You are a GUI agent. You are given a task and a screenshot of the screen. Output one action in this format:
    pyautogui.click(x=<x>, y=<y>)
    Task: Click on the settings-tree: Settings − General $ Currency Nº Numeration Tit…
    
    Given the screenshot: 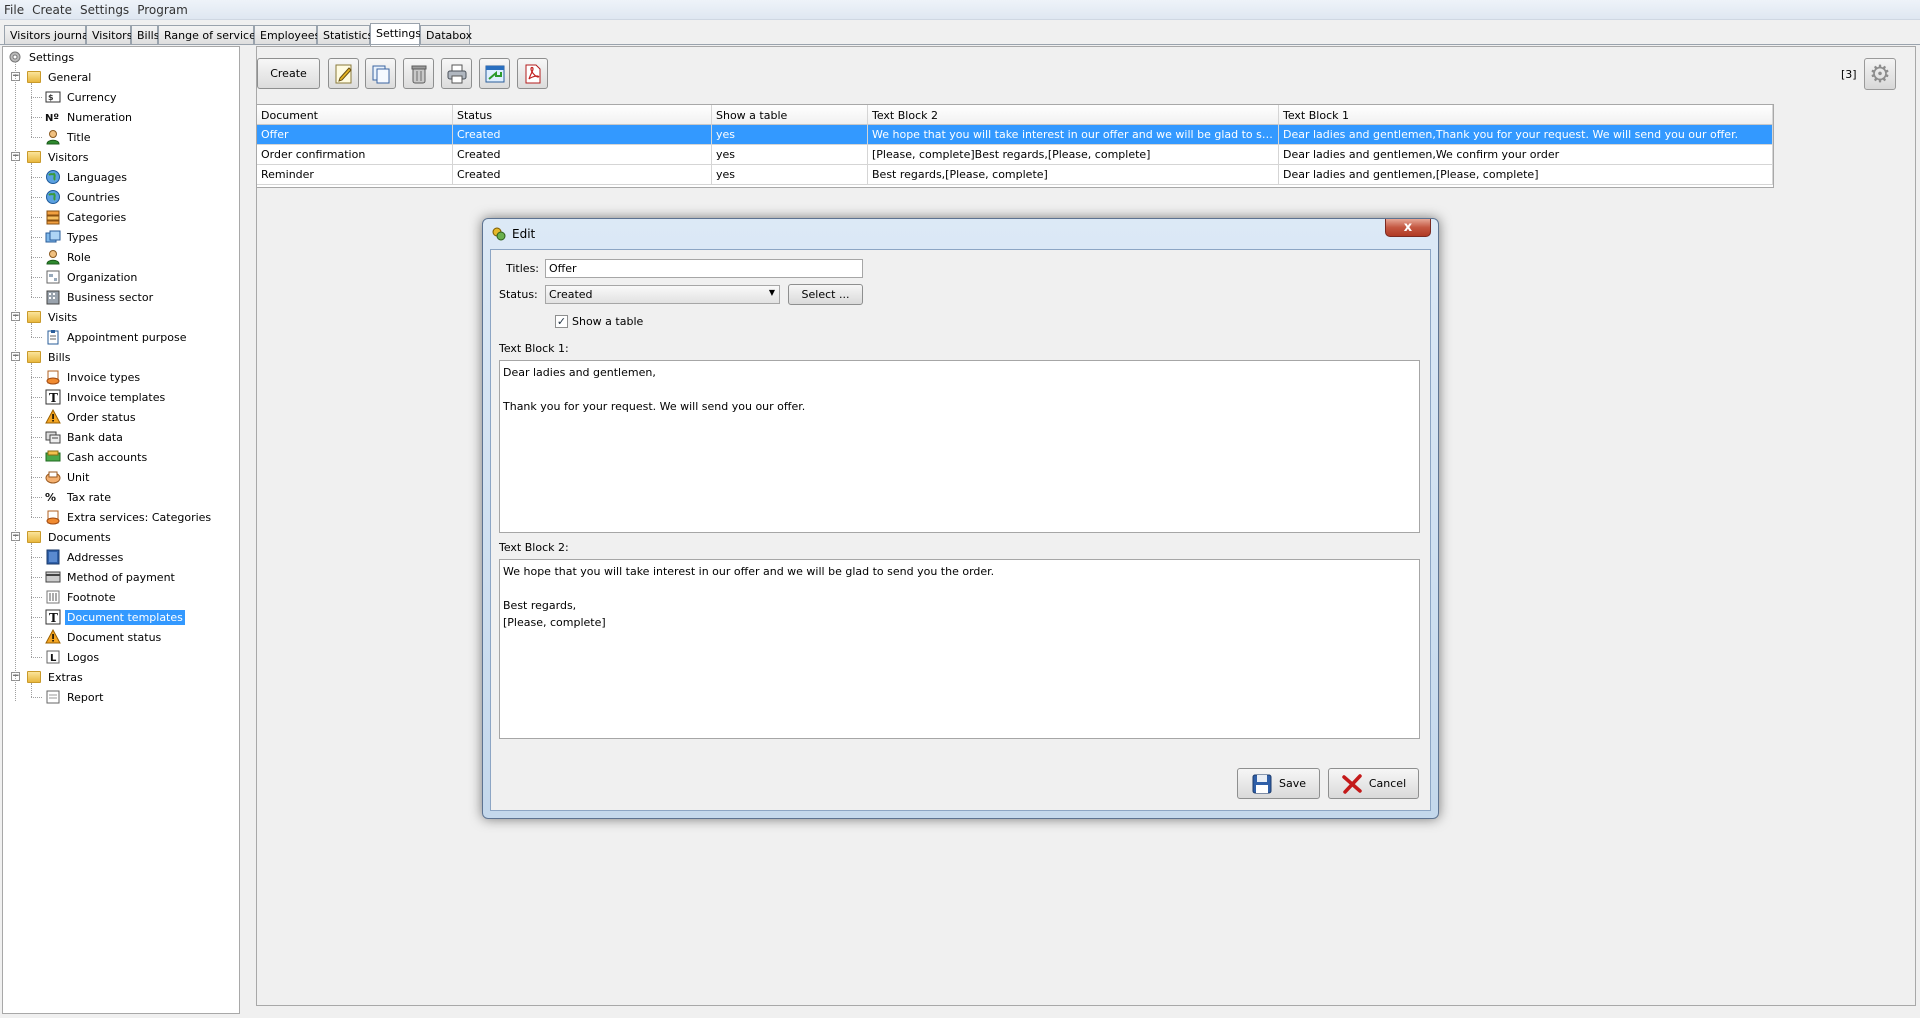 What is the action you would take?
    pyautogui.click(x=121, y=530)
    